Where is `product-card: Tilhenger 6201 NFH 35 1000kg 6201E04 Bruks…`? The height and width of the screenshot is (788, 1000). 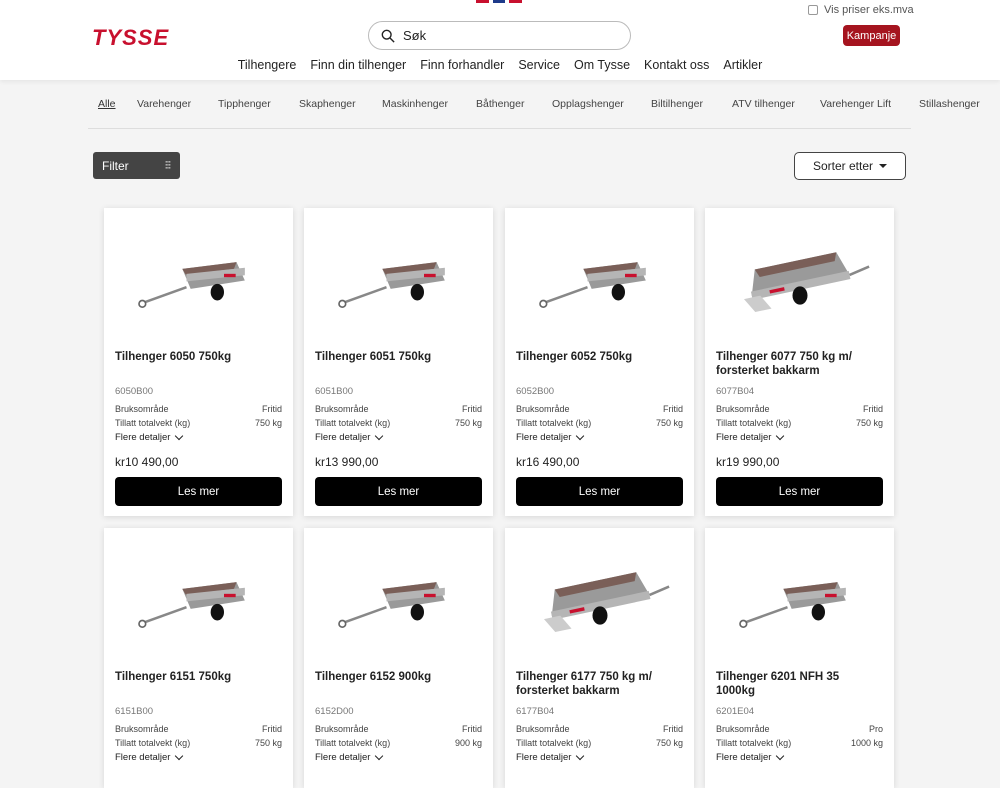
product-card: Tilhenger 6201 NFH 35 1000kg 6201E04 Bruks… is located at coordinates (799, 658).